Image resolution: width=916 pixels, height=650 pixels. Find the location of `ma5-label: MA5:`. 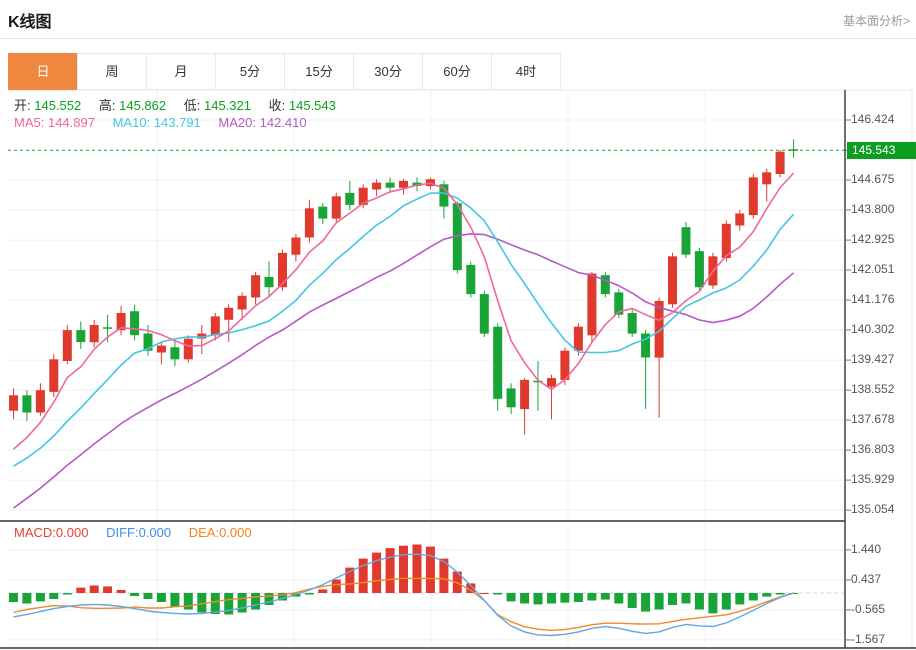

ma5-label: MA5: is located at coordinates (29, 122).